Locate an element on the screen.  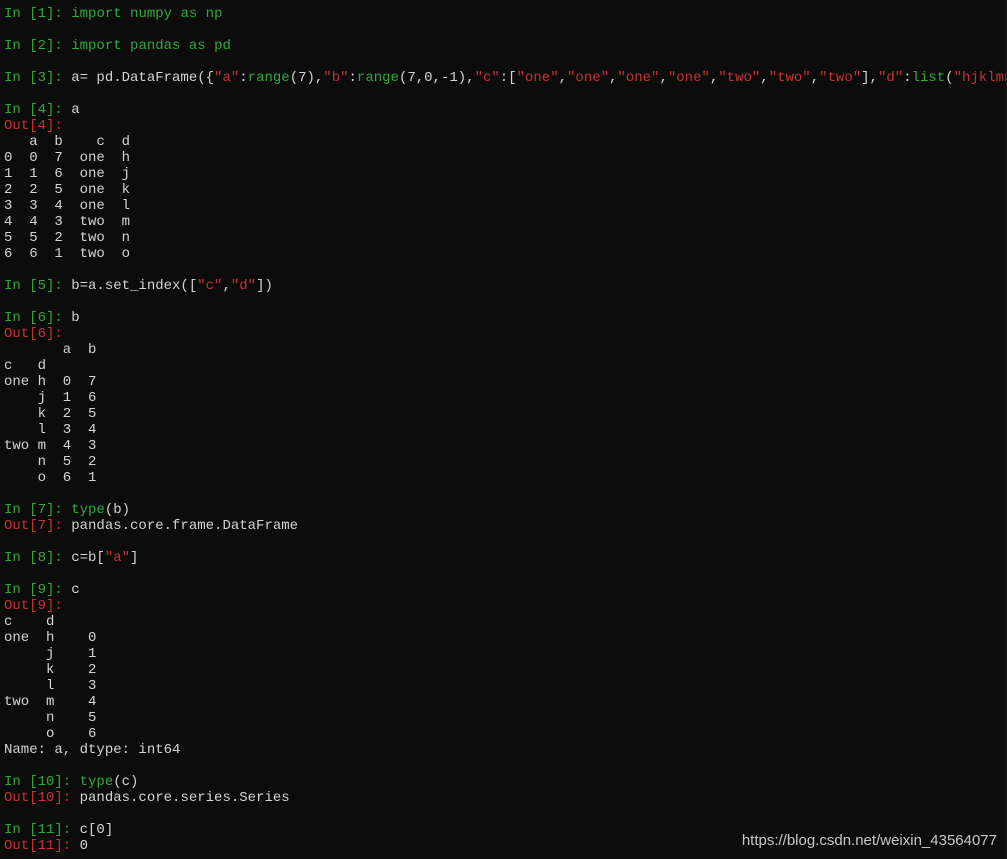
code-text: n 5 is located at coordinates (50, 718).